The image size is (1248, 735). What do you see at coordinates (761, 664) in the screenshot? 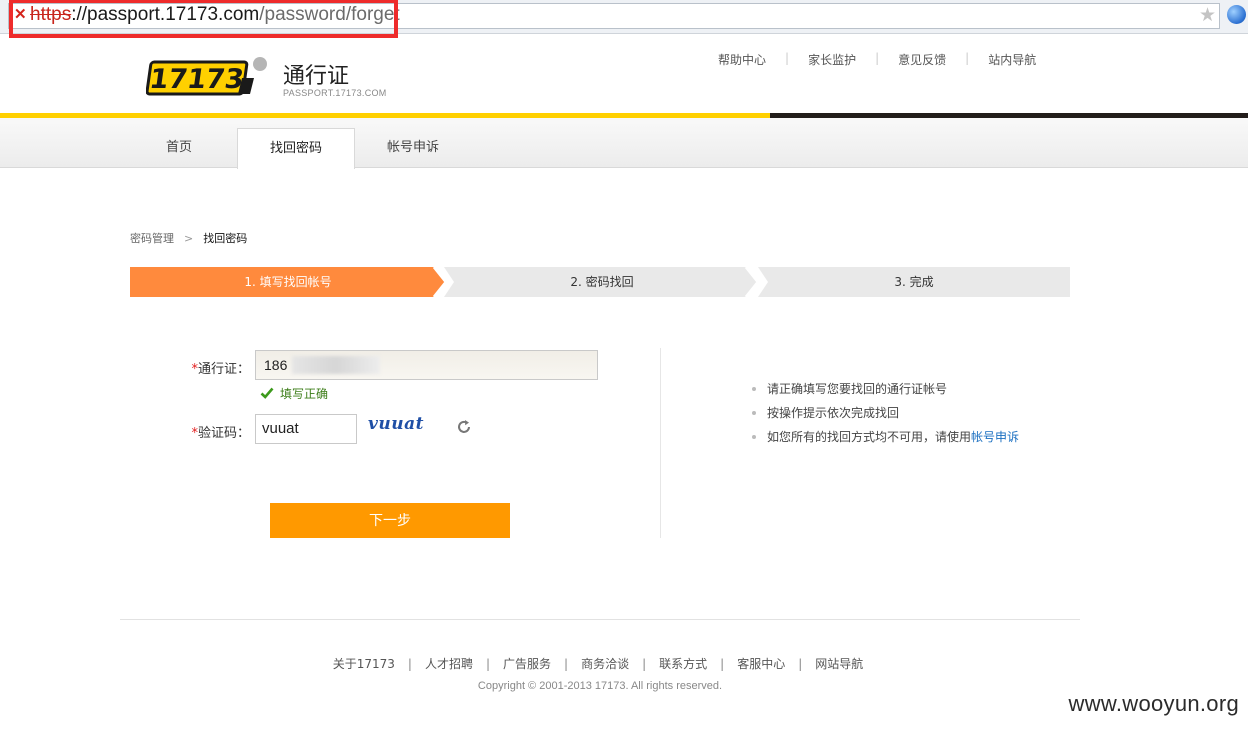
I see `footer-link-support: 客服中心` at bounding box center [761, 664].